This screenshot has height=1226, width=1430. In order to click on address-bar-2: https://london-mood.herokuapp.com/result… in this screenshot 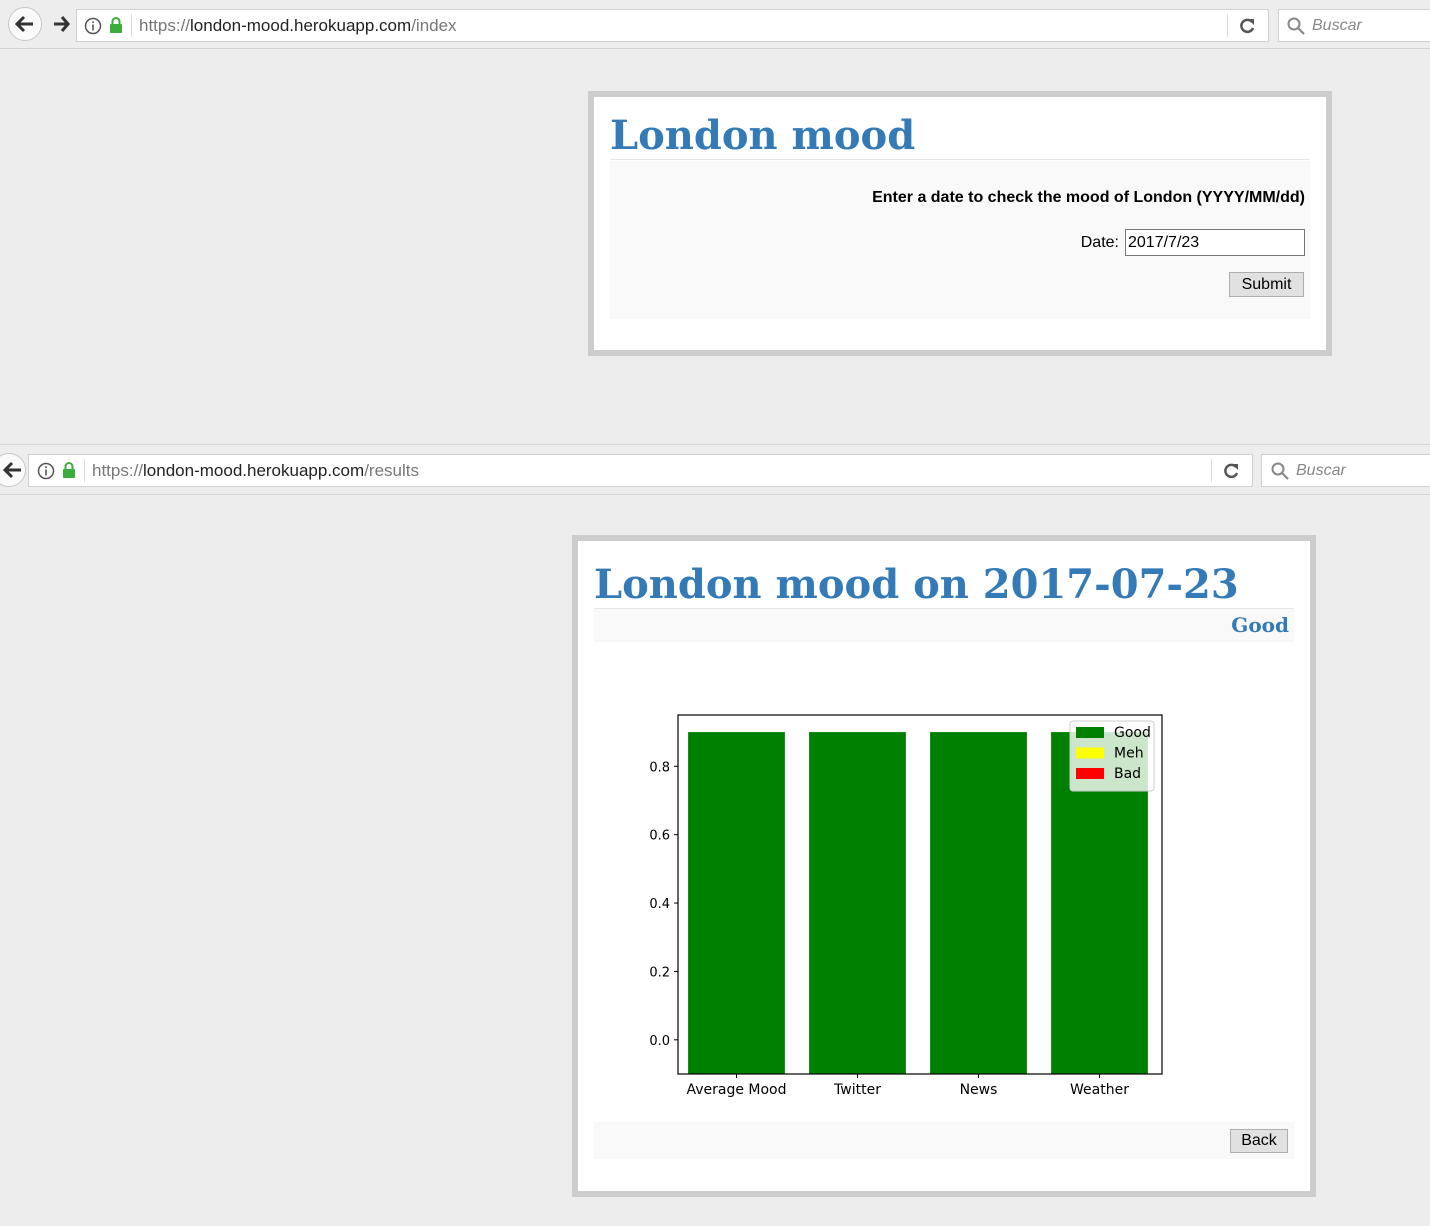, I will do `click(640, 470)`.